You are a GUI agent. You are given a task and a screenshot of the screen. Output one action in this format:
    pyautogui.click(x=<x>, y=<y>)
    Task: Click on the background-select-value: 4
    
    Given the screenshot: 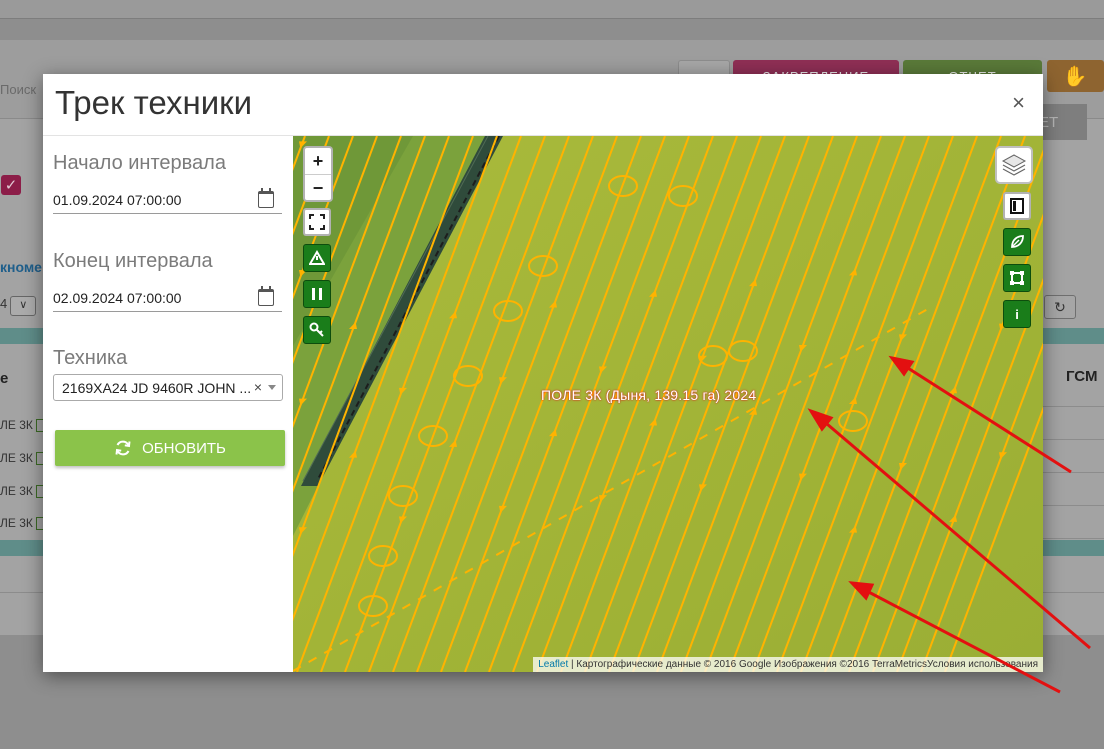 What is the action you would take?
    pyautogui.click(x=4, y=303)
    